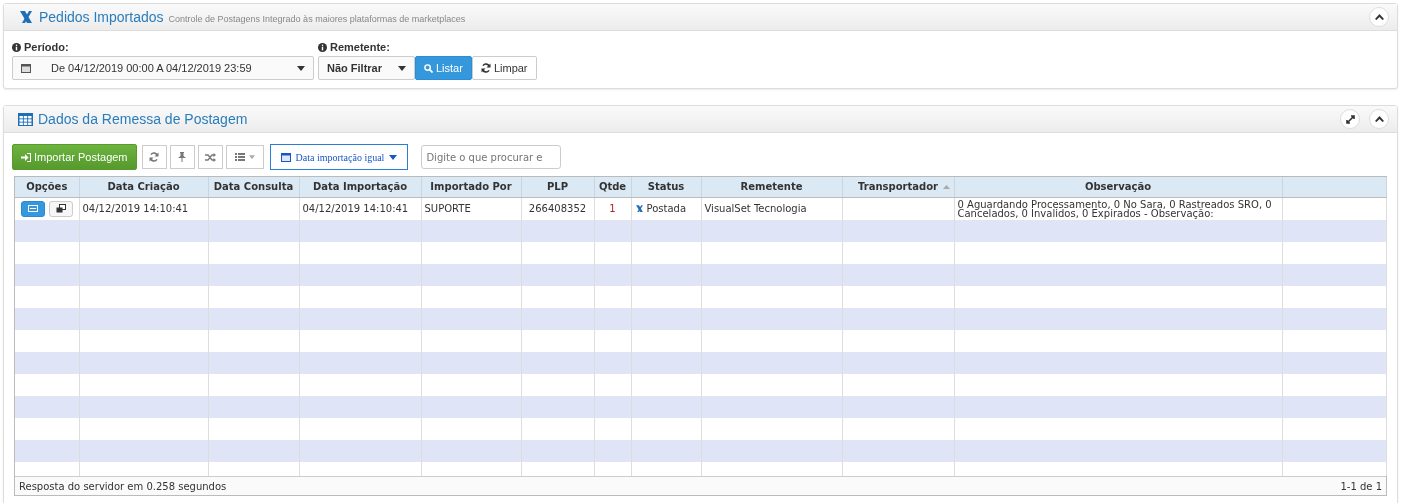 Image resolution: width=1403 pixels, height=503 pixels. I want to click on view-button, so click(32, 208).